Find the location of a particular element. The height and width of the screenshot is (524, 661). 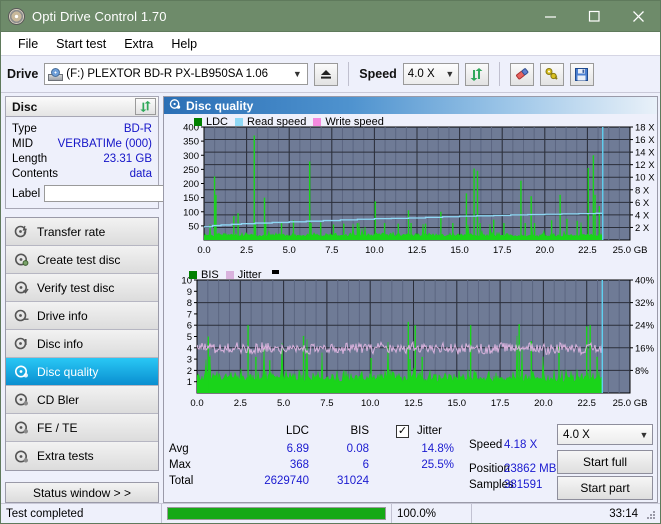

status-message: Test completed is located at coordinates (45, 513).